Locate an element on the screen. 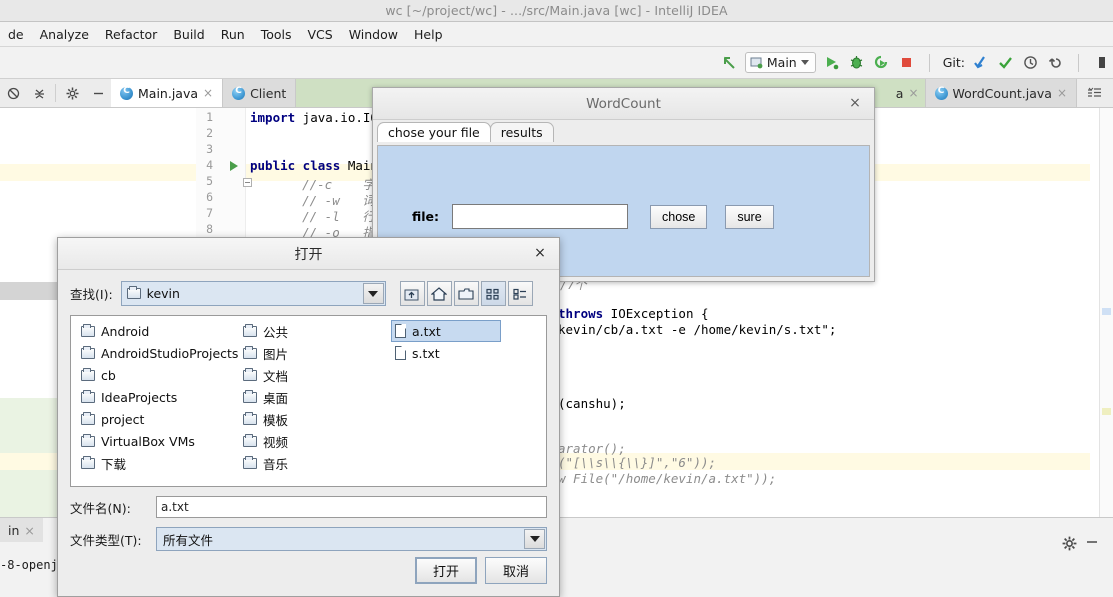  vcs-commit-icon is located at coordinates (1005, 62).